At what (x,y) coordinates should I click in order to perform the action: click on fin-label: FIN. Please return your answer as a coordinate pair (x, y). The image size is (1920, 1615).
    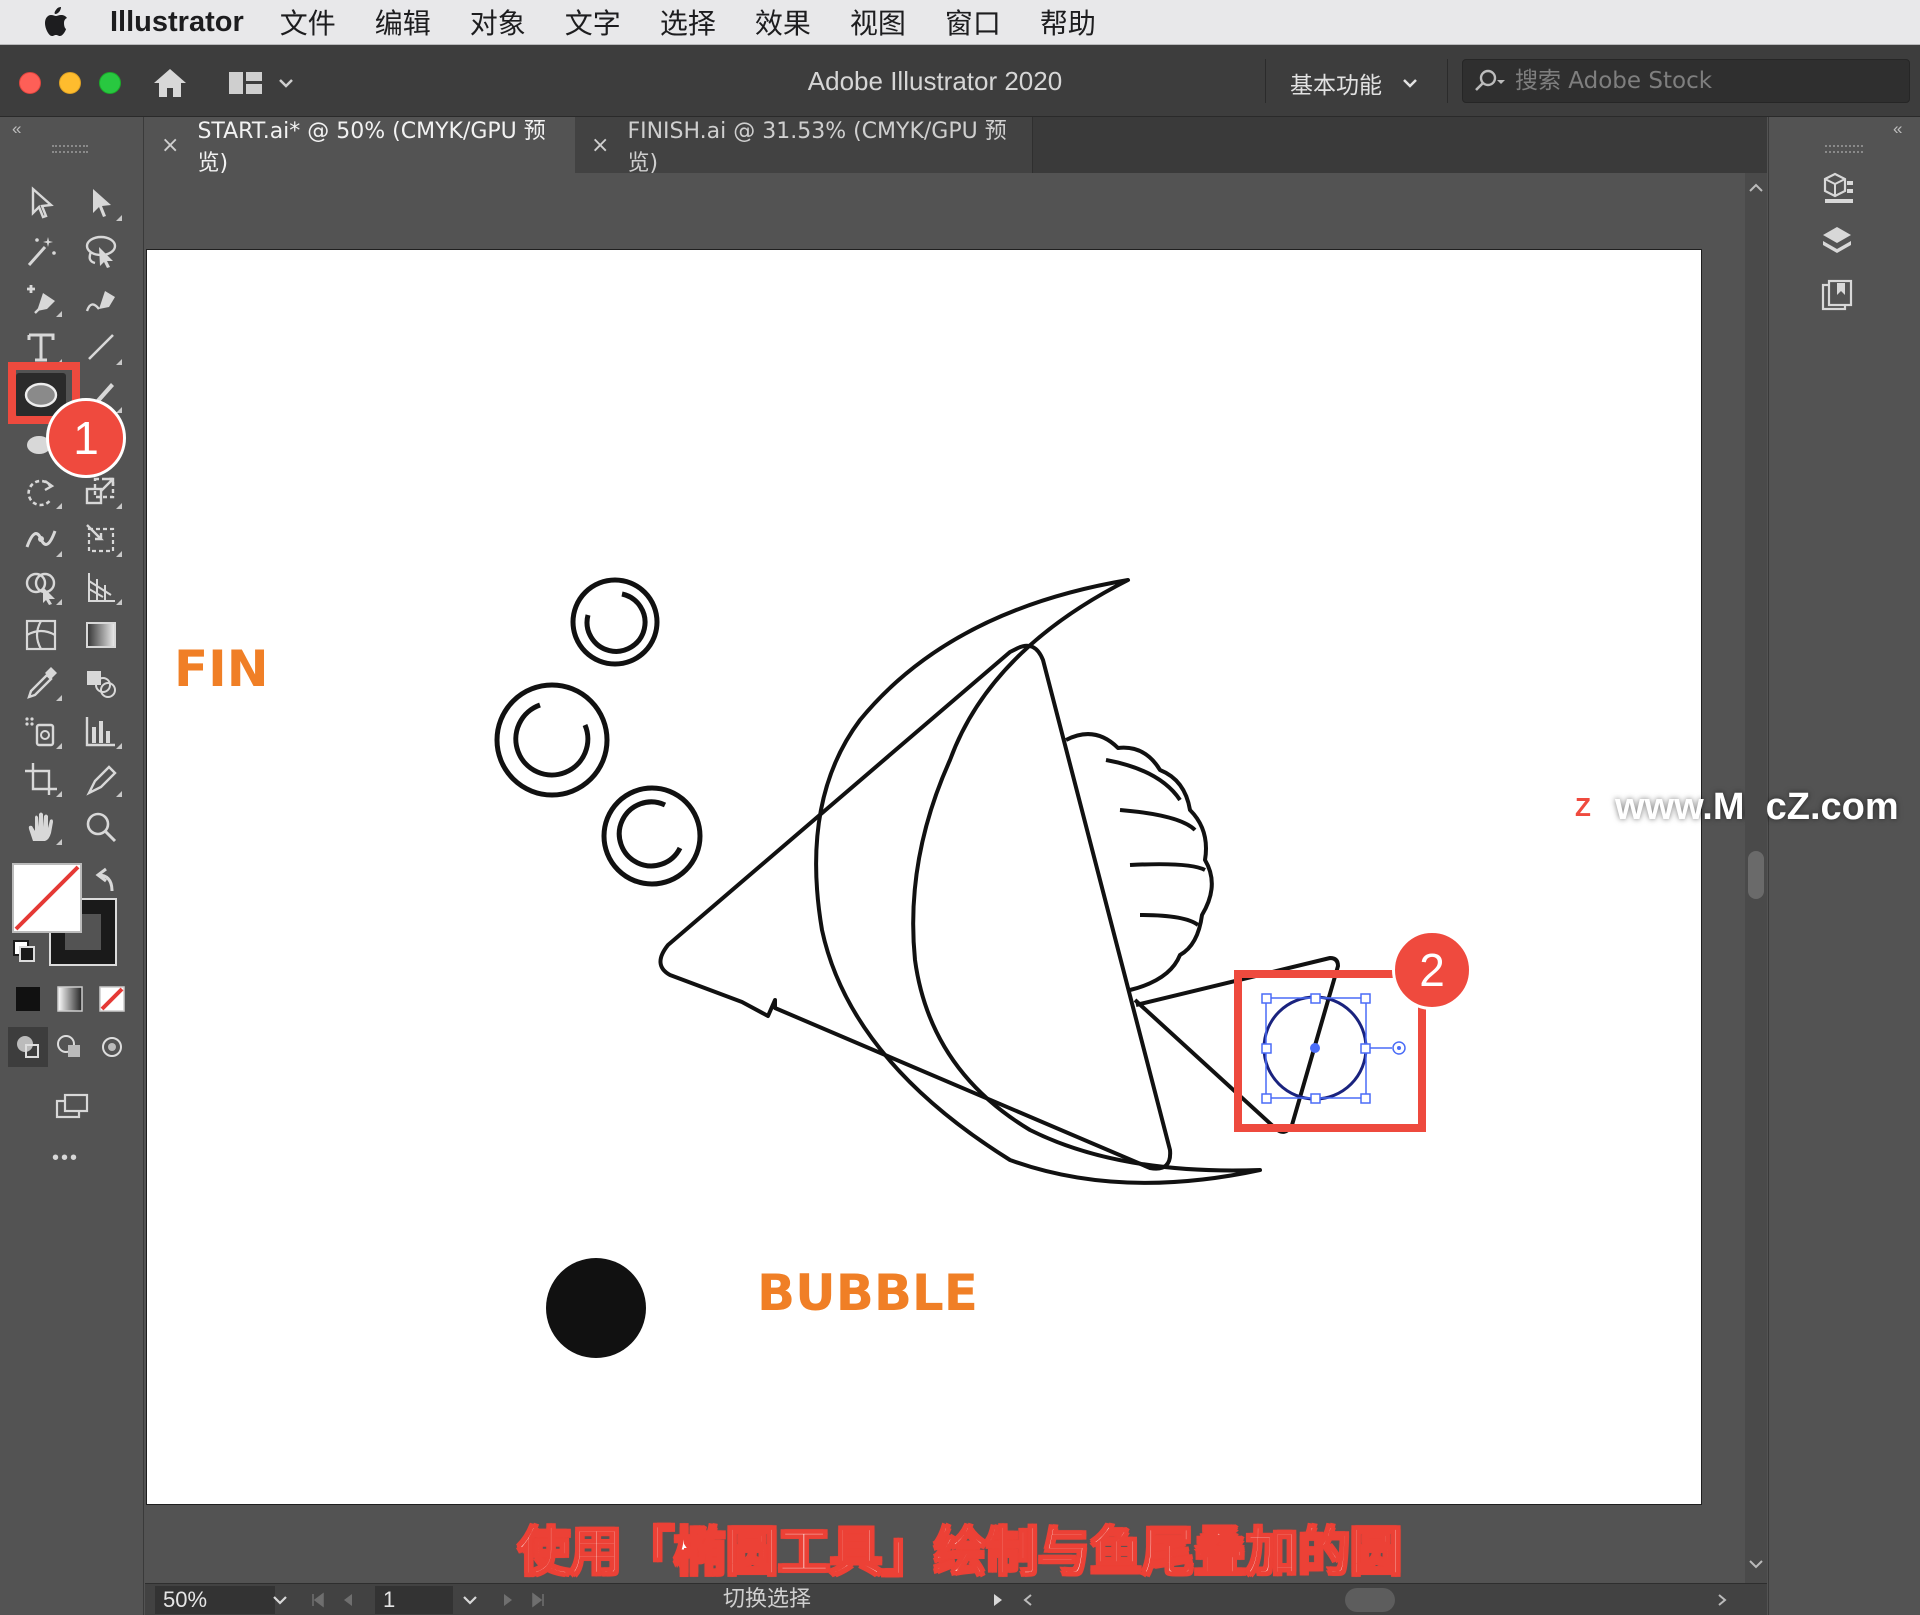
    Looking at the image, I should click on (221, 669).